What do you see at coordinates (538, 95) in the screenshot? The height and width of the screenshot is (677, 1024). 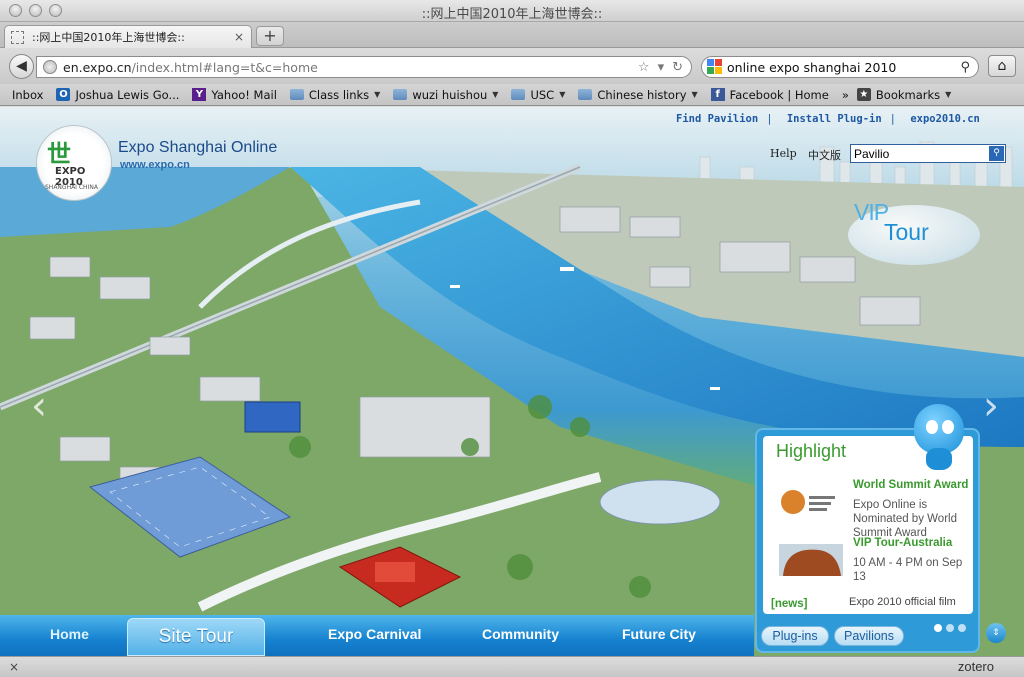 I see `bookmark-folder-usc: USC ▼` at bounding box center [538, 95].